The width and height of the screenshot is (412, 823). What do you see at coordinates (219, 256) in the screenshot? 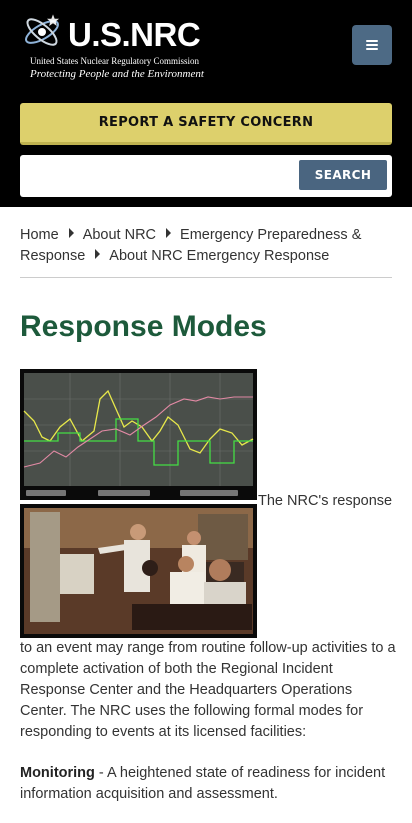
I see `breadcrumb-current: About NRC Emergency Response` at bounding box center [219, 256].